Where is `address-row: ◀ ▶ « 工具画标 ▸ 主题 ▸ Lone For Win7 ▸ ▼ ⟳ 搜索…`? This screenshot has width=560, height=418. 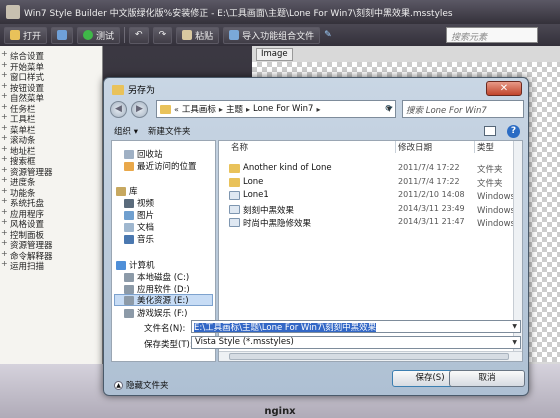
address-row: ◀ ▶ « 工具画标 ▸ 主题 ▸ Lone For Win7 ▸ ▼ ⟳ 搜索… is located at coordinates (317, 109).